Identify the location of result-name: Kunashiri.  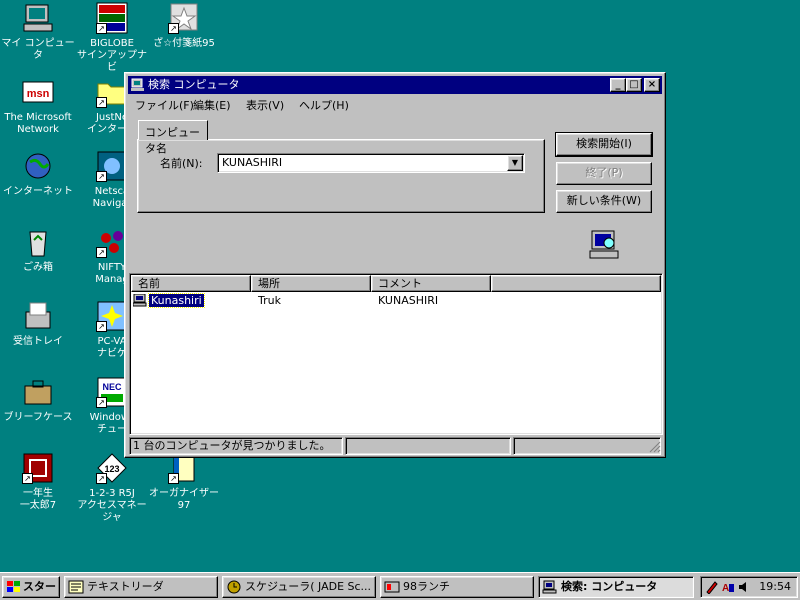
(176, 300).